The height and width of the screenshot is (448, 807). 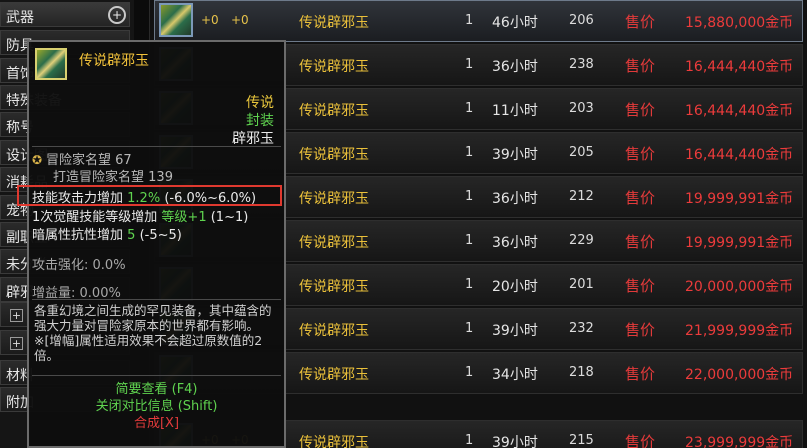 I want to click on tooltip-bind-status: 封装, so click(x=260, y=121).